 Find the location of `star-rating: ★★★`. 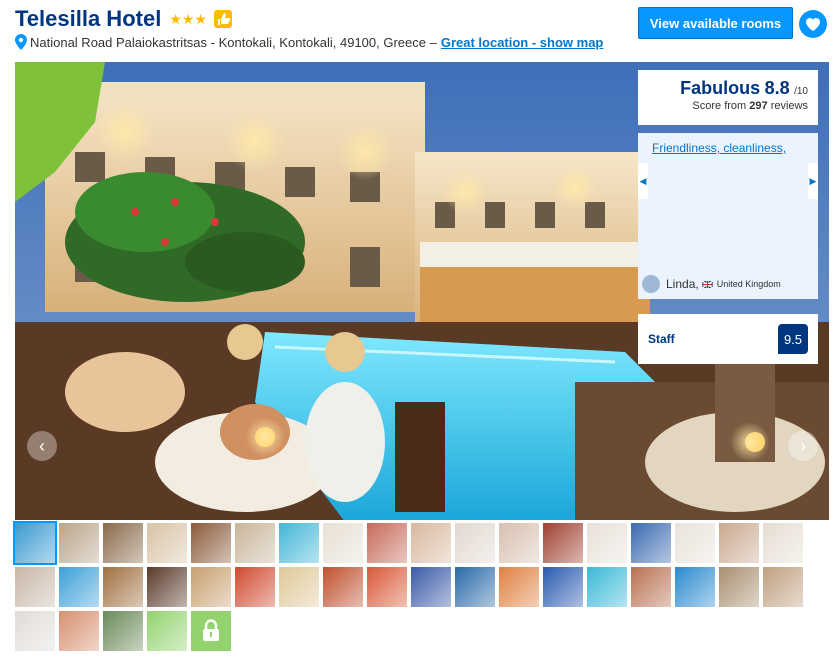

star-rating: ★★★ is located at coordinates (188, 18).